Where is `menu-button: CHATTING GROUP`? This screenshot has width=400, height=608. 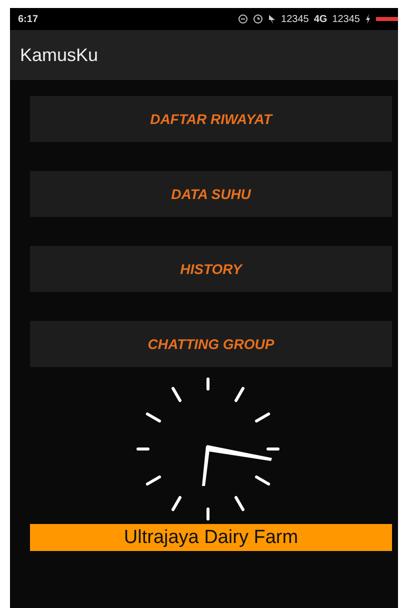
menu-button: CHATTING GROUP is located at coordinates (211, 344).